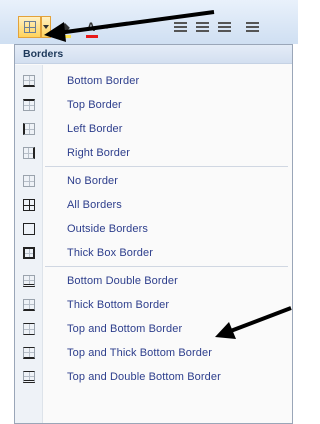 The height and width of the screenshot is (424, 320). Describe the element at coordinates (29, 181) in the screenshot. I see `no-border-icon` at that location.